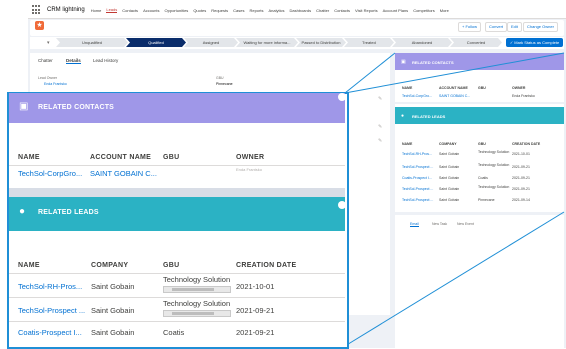 This screenshot has height=349, width=566. What do you see at coordinates (68, 212) in the screenshot?
I see `related-leads-title: RELATED LEADS` at bounding box center [68, 212].